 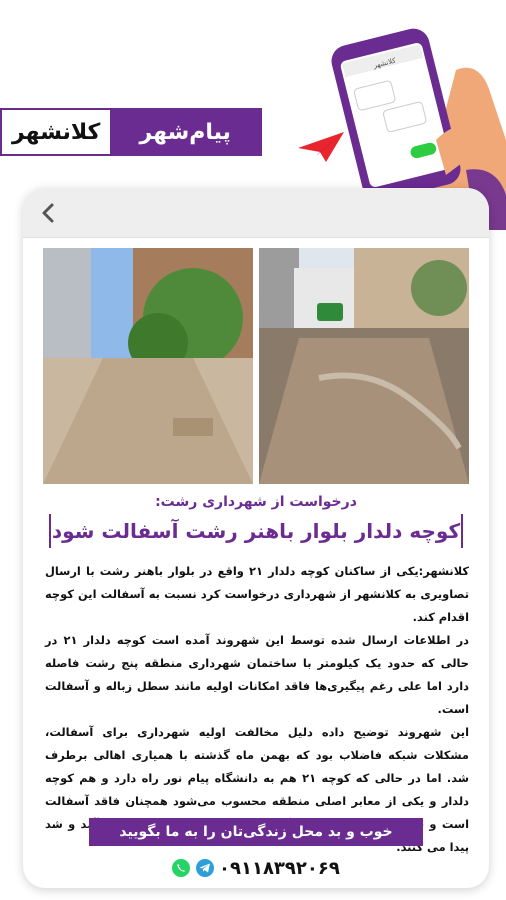 What do you see at coordinates (205, 868) in the screenshot?
I see `telegram-icon` at bounding box center [205, 868].